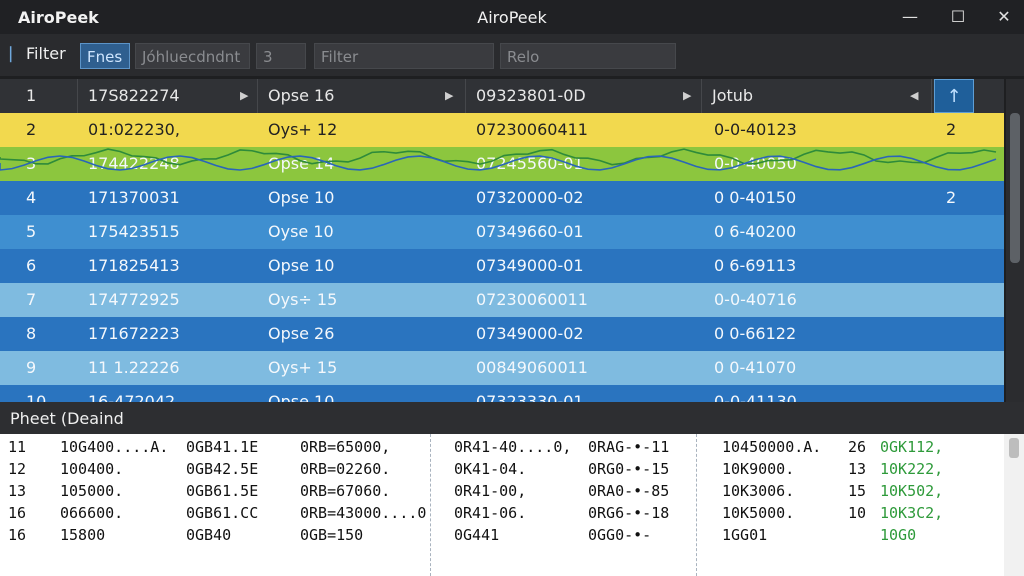 This screenshot has width=1024, height=576. What do you see at coordinates (222, 447) in the screenshot?
I see `detail-cell: 0GB41.1E` at bounding box center [222, 447].